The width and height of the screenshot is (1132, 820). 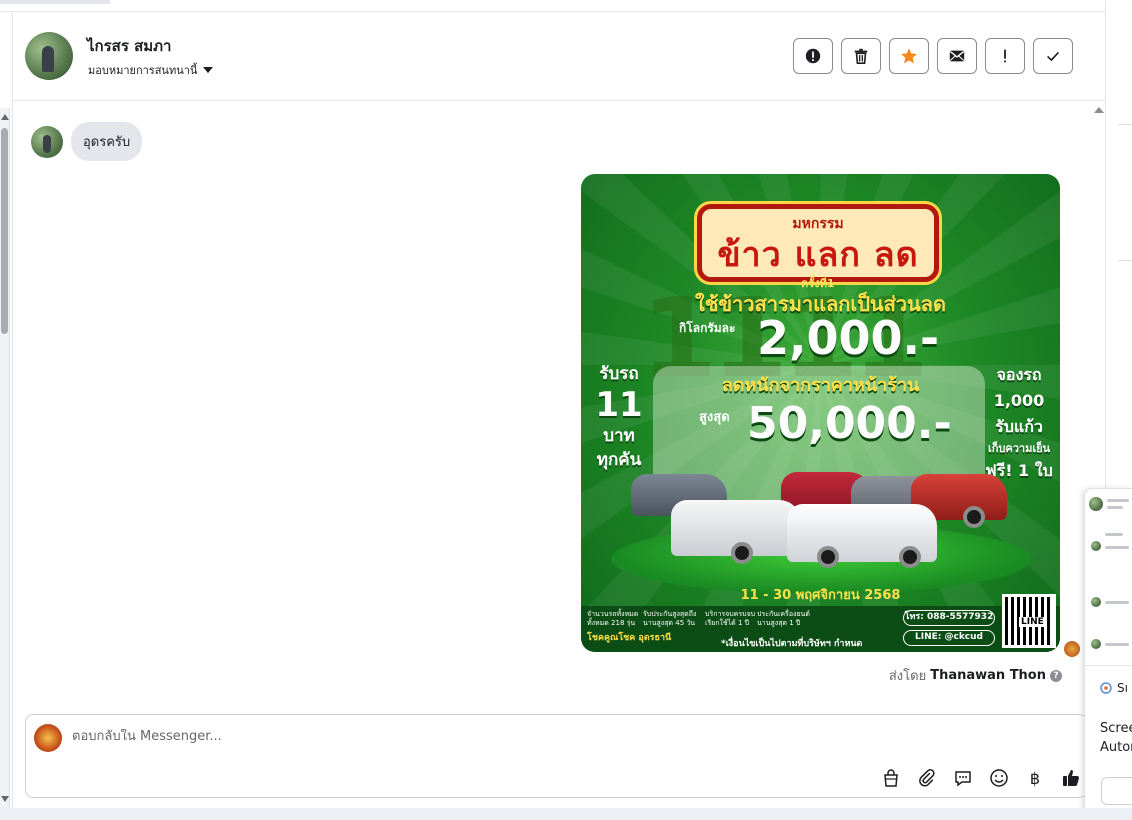 I want to click on sender-avatar, so click(x=47, y=141).